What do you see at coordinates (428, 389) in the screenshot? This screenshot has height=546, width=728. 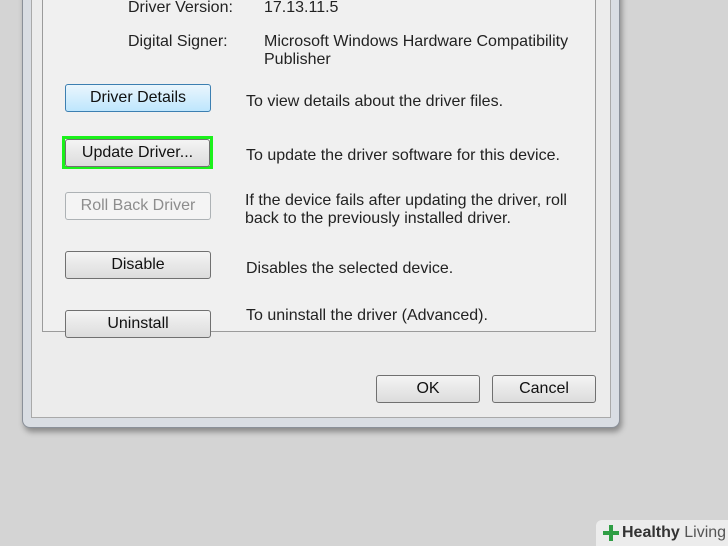 I see `ok-button: OK` at bounding box center [428, 389].